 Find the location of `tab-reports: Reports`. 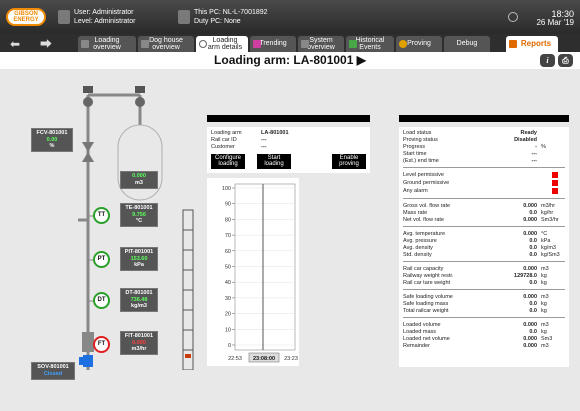

tab-reports: Reports is located at coordinates (532, 44).